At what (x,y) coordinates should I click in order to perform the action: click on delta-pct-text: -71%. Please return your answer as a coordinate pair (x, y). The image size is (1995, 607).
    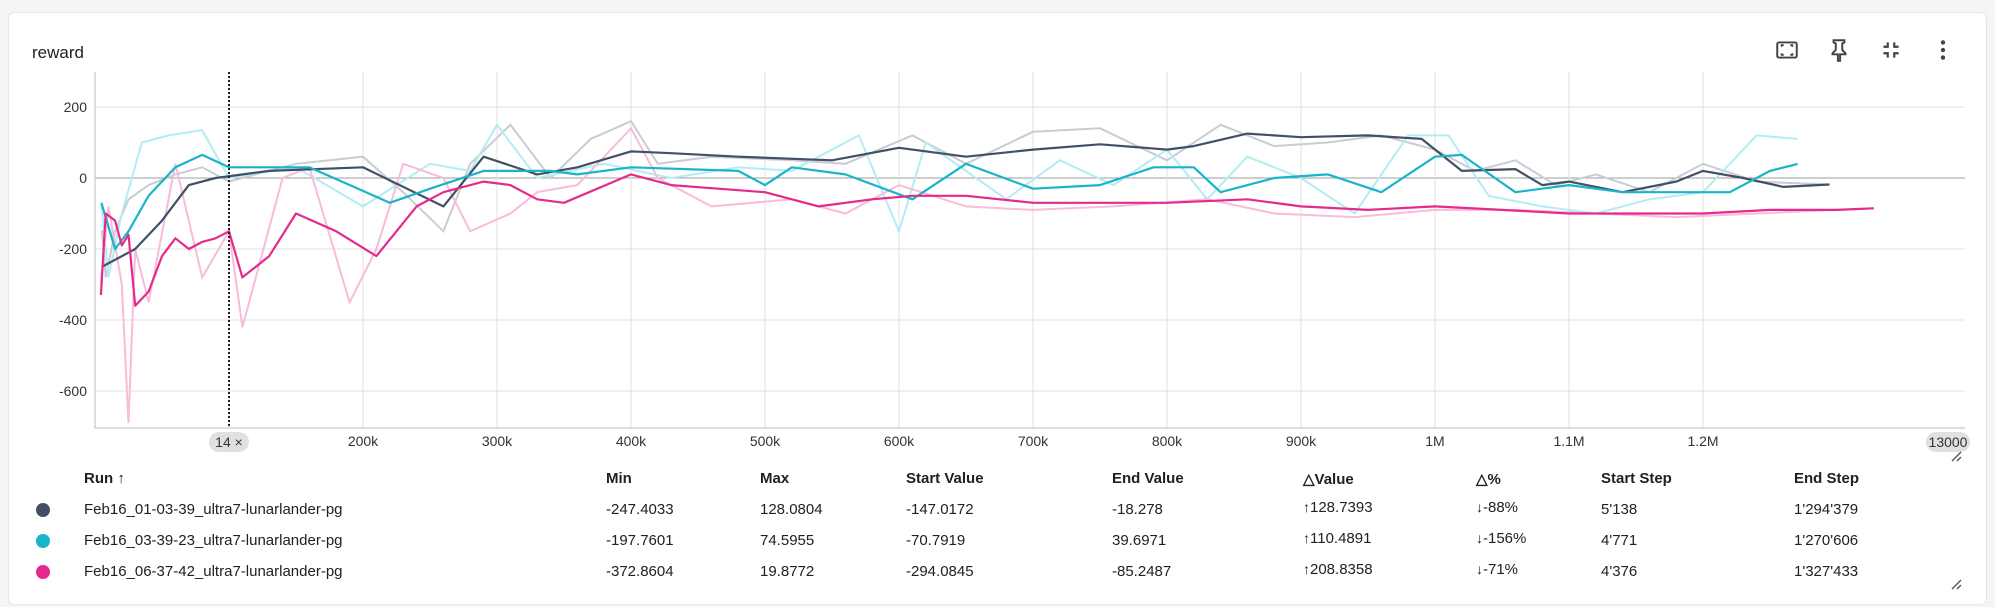
    Looking at the image, I should click on (1501, 569).